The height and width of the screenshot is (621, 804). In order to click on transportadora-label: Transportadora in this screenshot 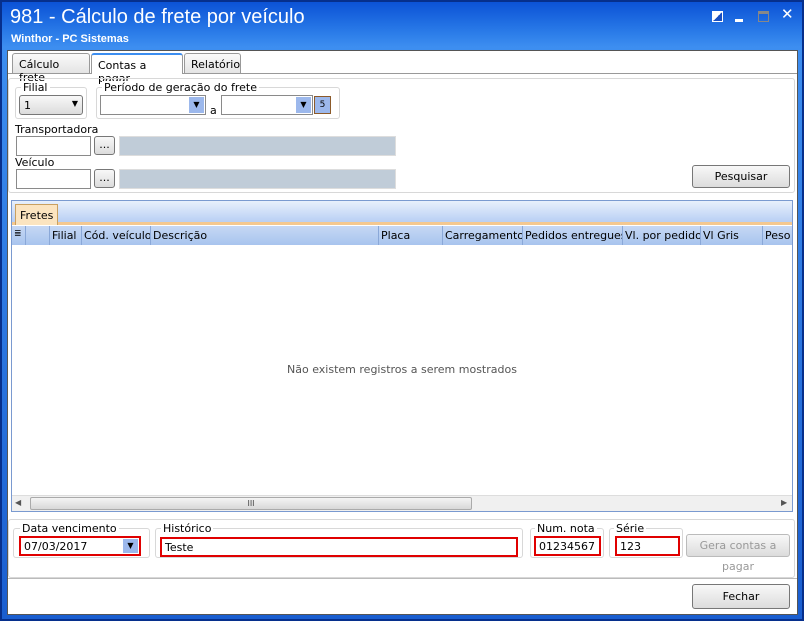, I will do `click(57, 129)`.